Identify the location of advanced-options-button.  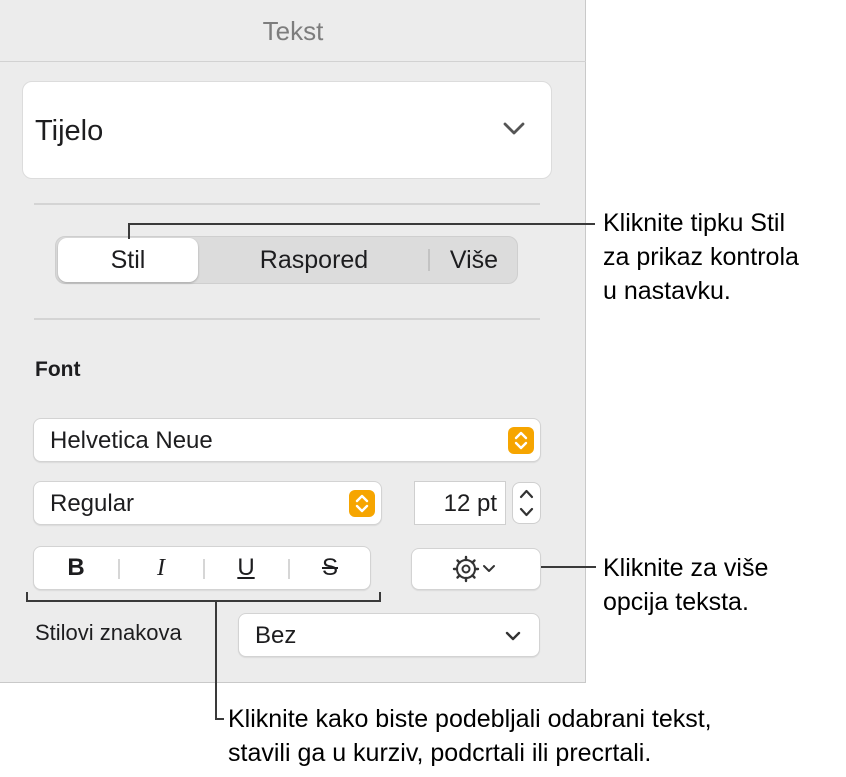
(476, 569).